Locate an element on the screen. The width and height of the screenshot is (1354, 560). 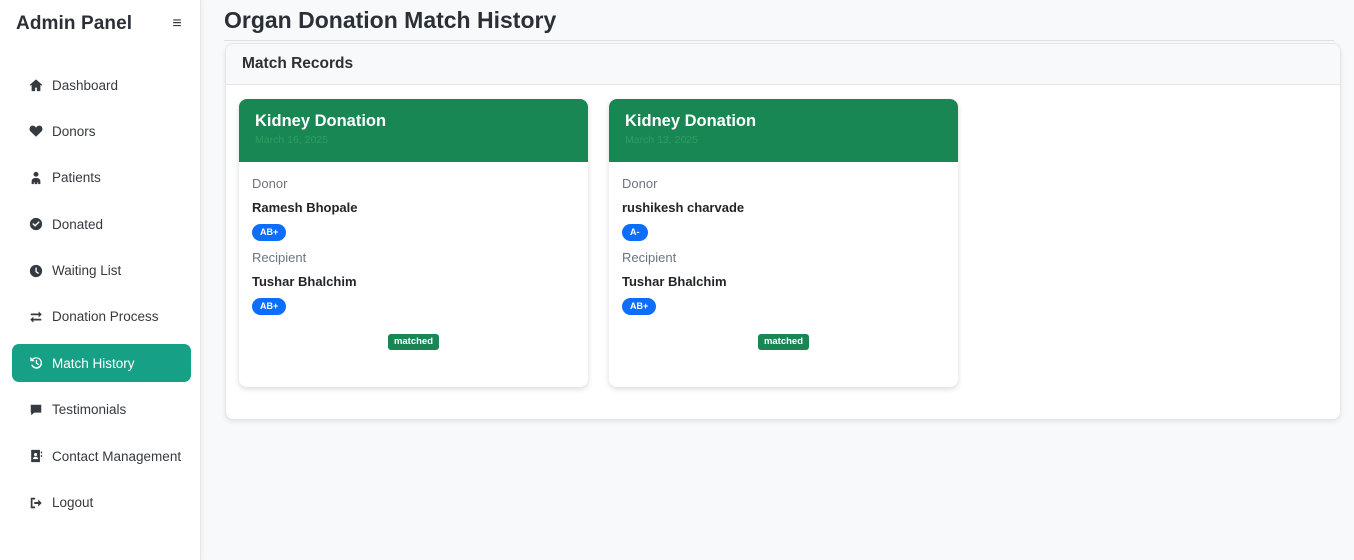
address-book-icon is located at coordinates (36, 456).